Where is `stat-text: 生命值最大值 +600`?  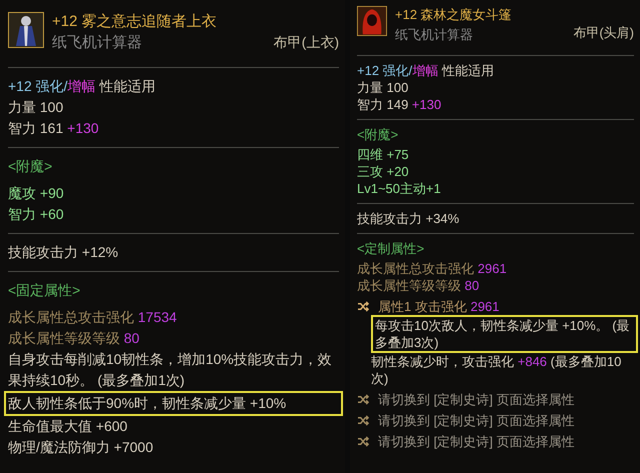
stat-text: 生命值最大值 +600 is located at coordinates (68, 426).